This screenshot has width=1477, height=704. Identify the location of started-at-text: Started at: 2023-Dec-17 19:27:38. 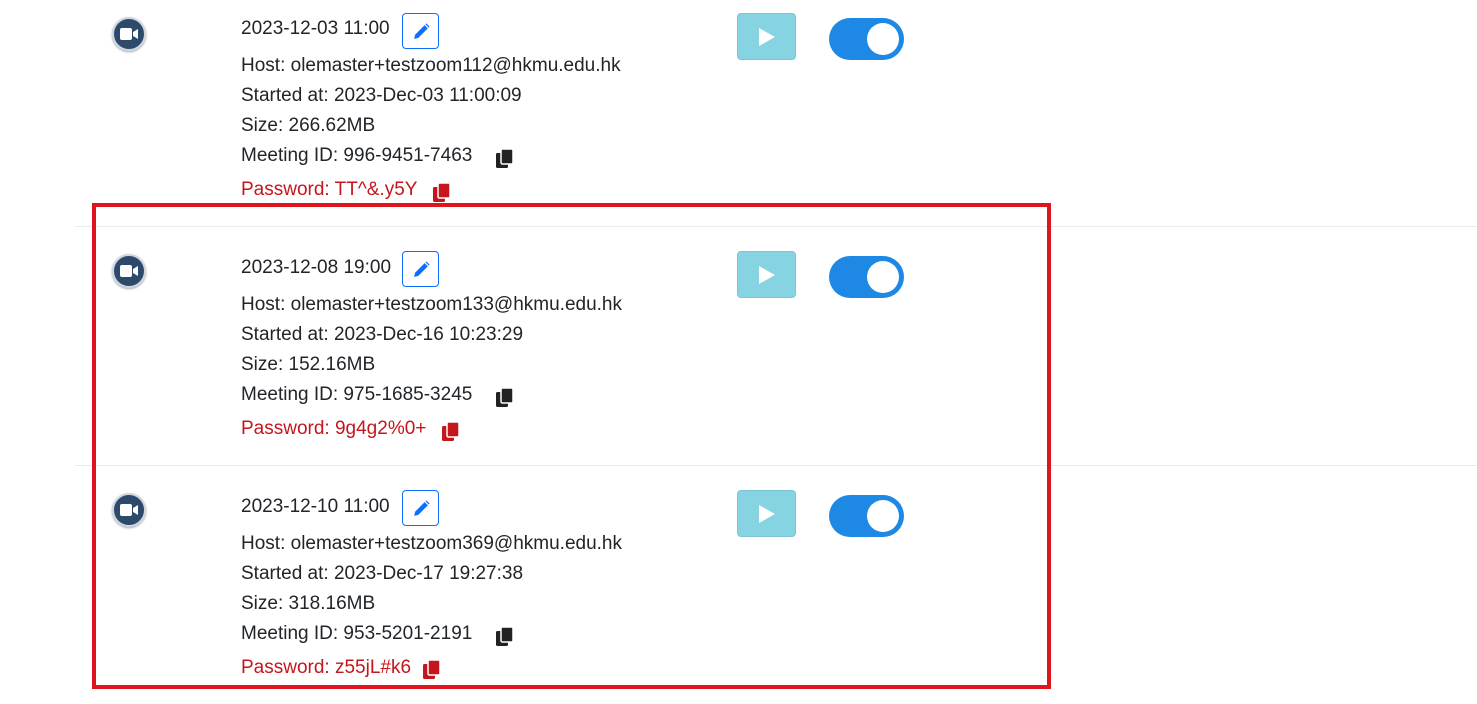
(382, 573).